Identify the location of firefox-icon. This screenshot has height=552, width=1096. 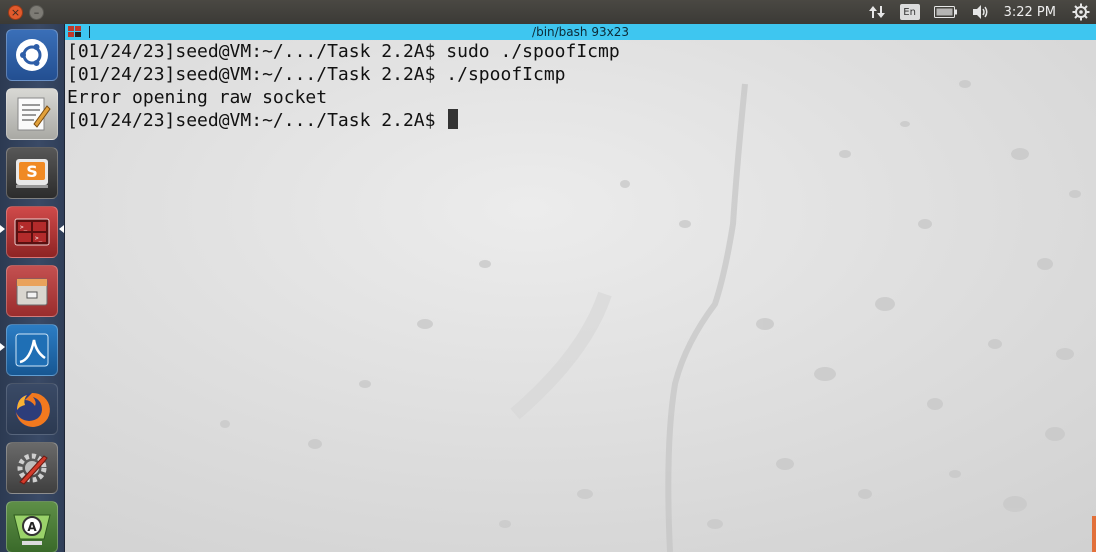
(32, 409).